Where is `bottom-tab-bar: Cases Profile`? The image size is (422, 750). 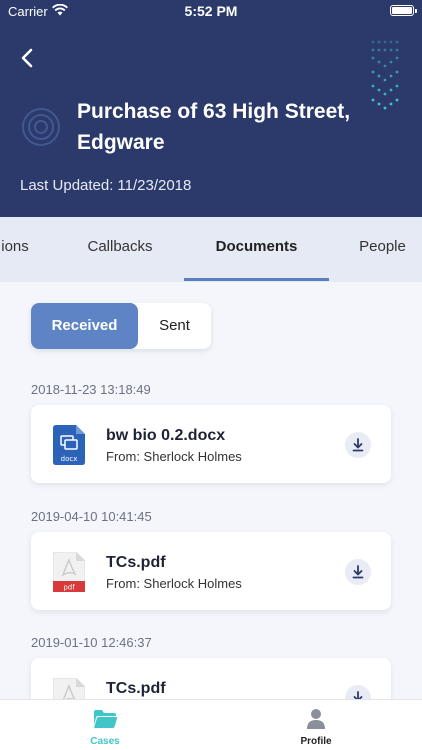
bottom-tab-bar: Cases Profile is located at coordinates (211, 724).